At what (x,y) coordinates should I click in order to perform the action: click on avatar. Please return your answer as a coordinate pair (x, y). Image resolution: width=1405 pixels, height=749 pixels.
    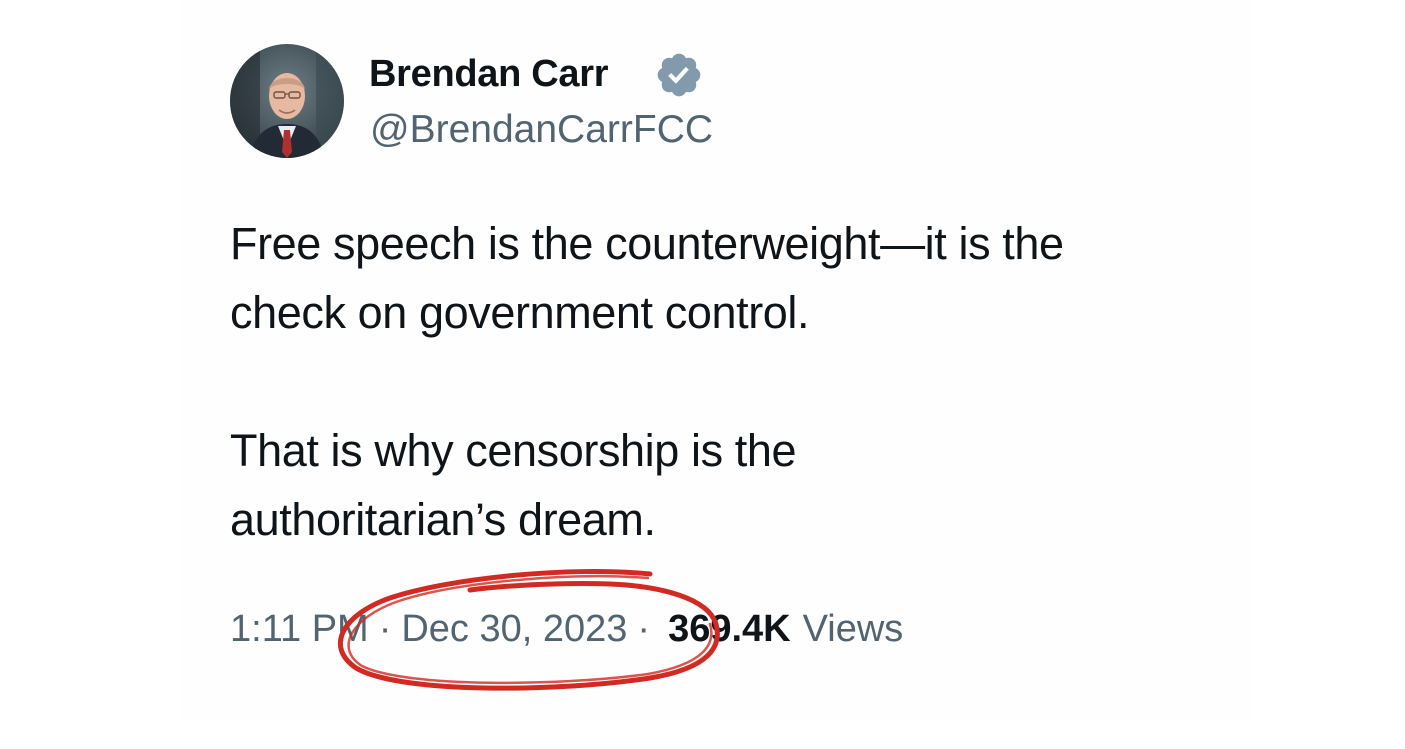
    Looking at the image, I should click on (287, 101).